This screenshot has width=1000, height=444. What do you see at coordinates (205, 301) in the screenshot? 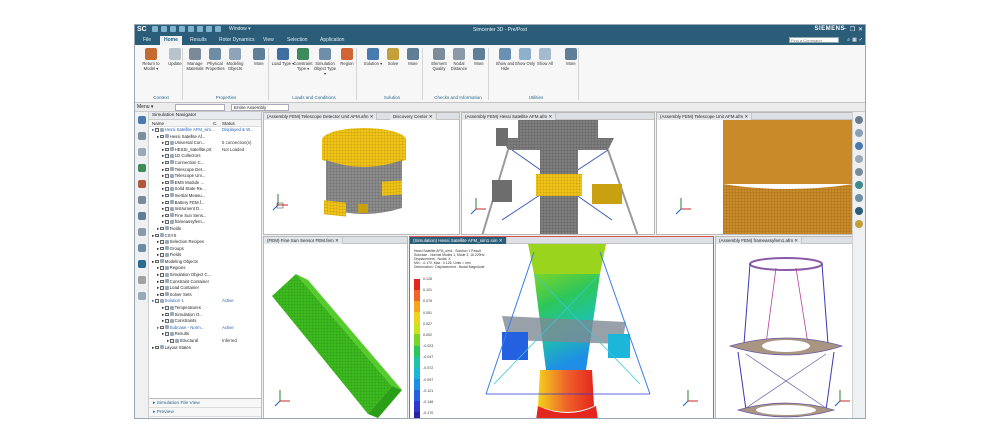
I see `tree-node: ▸ Solution 1 Active` at bounding box center [205, 301].